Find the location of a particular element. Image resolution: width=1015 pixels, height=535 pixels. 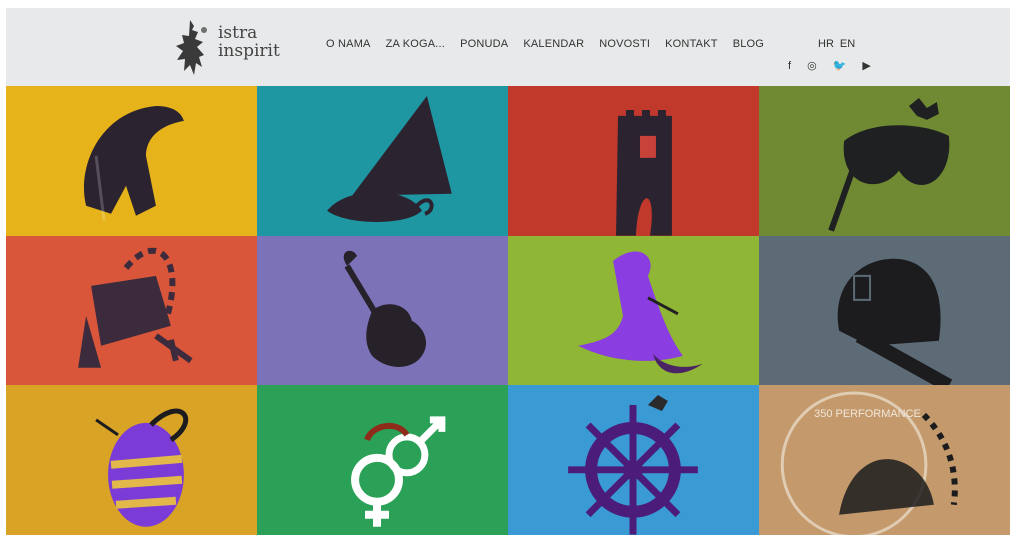

violin-icon is located at coordinates (385, 308).